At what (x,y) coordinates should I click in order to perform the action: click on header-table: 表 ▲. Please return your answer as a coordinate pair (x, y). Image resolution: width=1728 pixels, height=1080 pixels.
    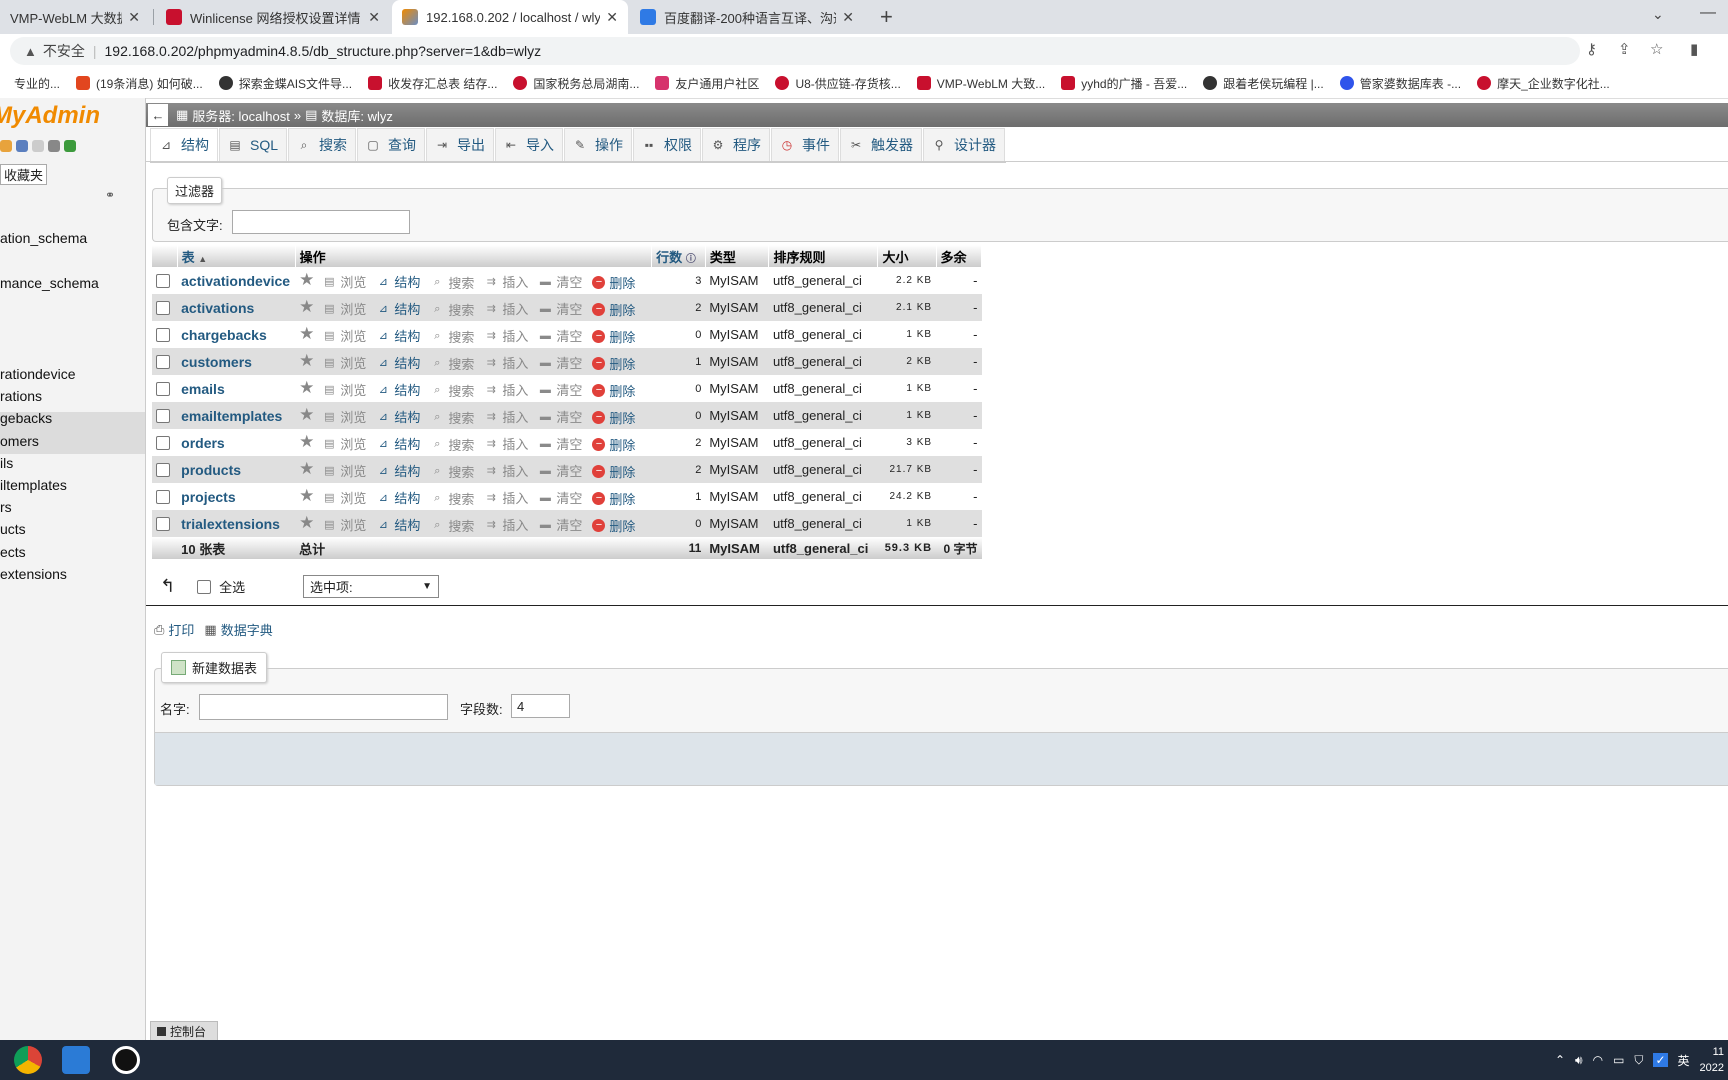
    Looking at the image, I should click on (236, 256).